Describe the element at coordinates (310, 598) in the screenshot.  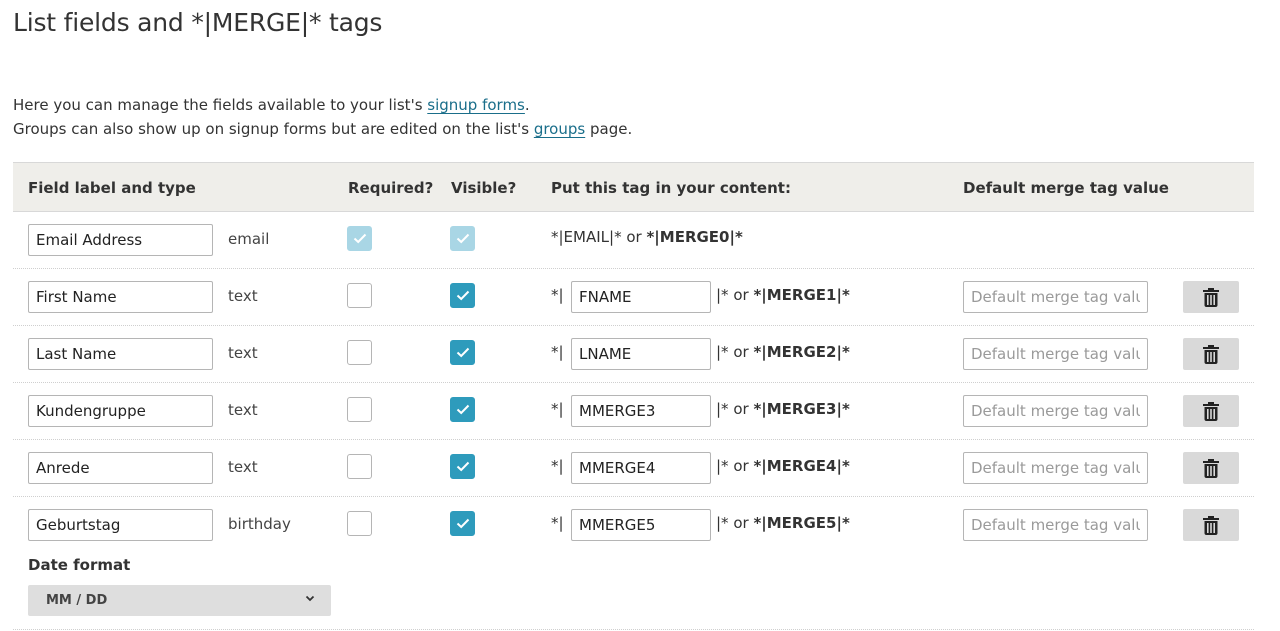
I see `chevron-down-icon` at that location.